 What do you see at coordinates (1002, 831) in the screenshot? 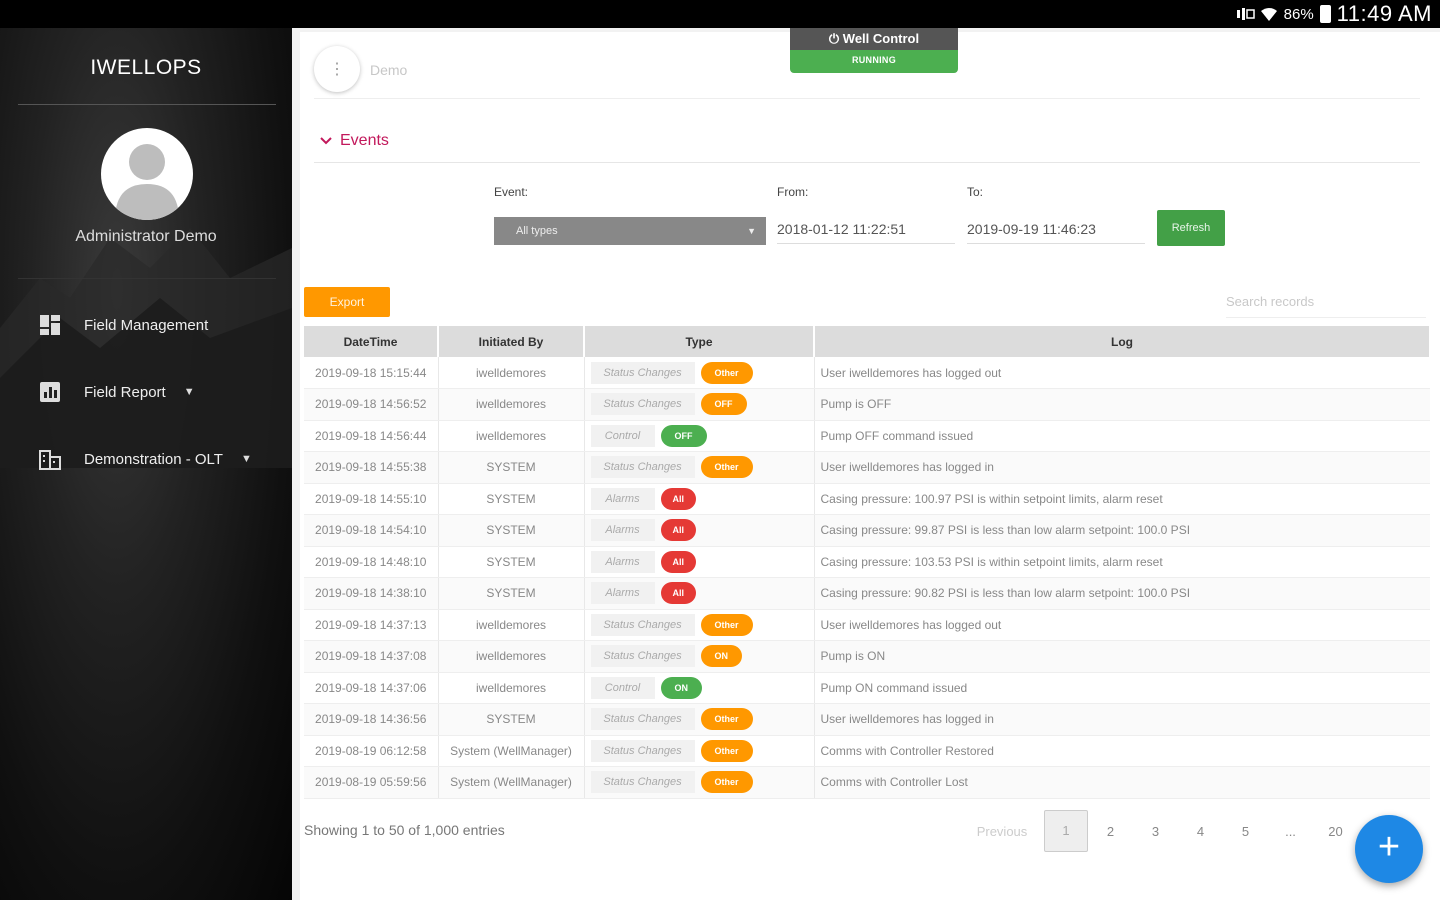
I see `previous-page-button: Previous` at bounding box center [1002, 831].